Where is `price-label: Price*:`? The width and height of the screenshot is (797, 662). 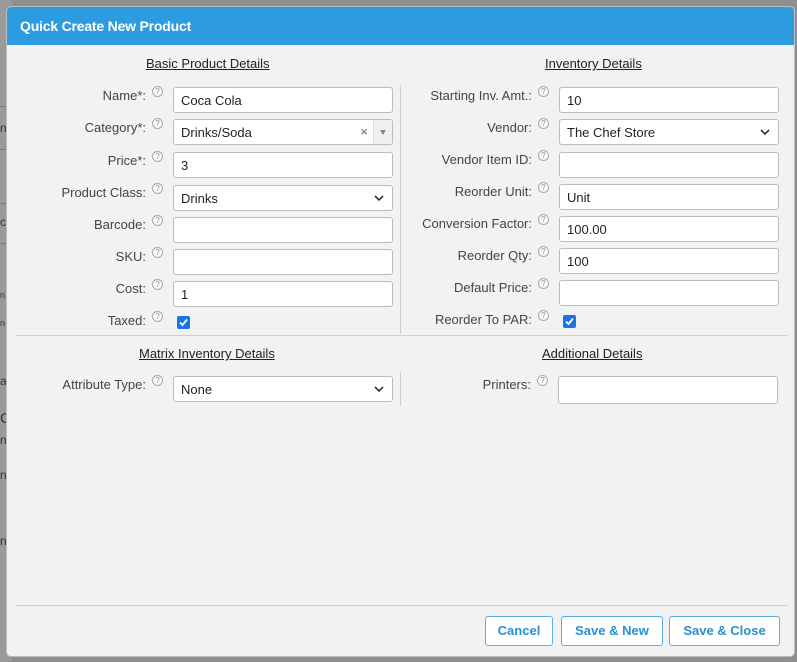 price-label: Price*: is located at coordinates (126, 160).